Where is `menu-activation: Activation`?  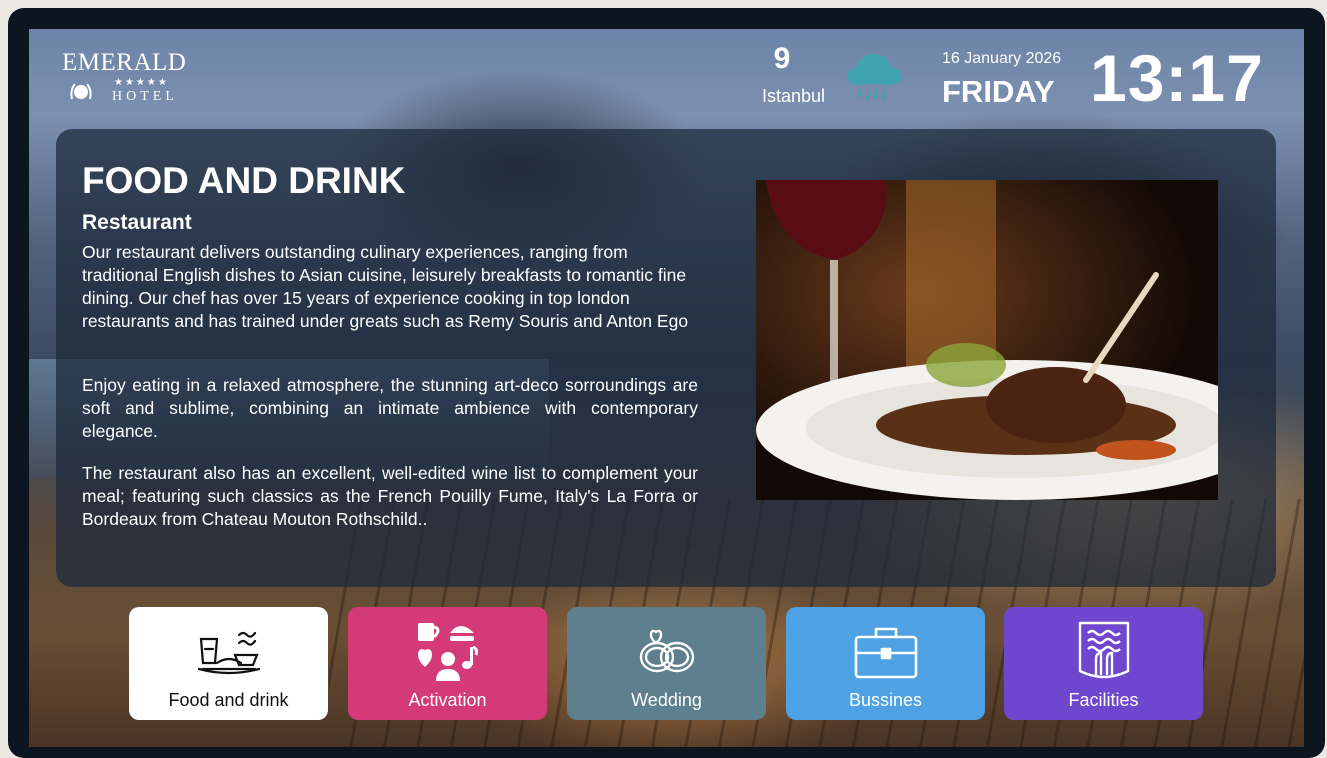
menu-activation: Activation is located at coordinates (447, 663).